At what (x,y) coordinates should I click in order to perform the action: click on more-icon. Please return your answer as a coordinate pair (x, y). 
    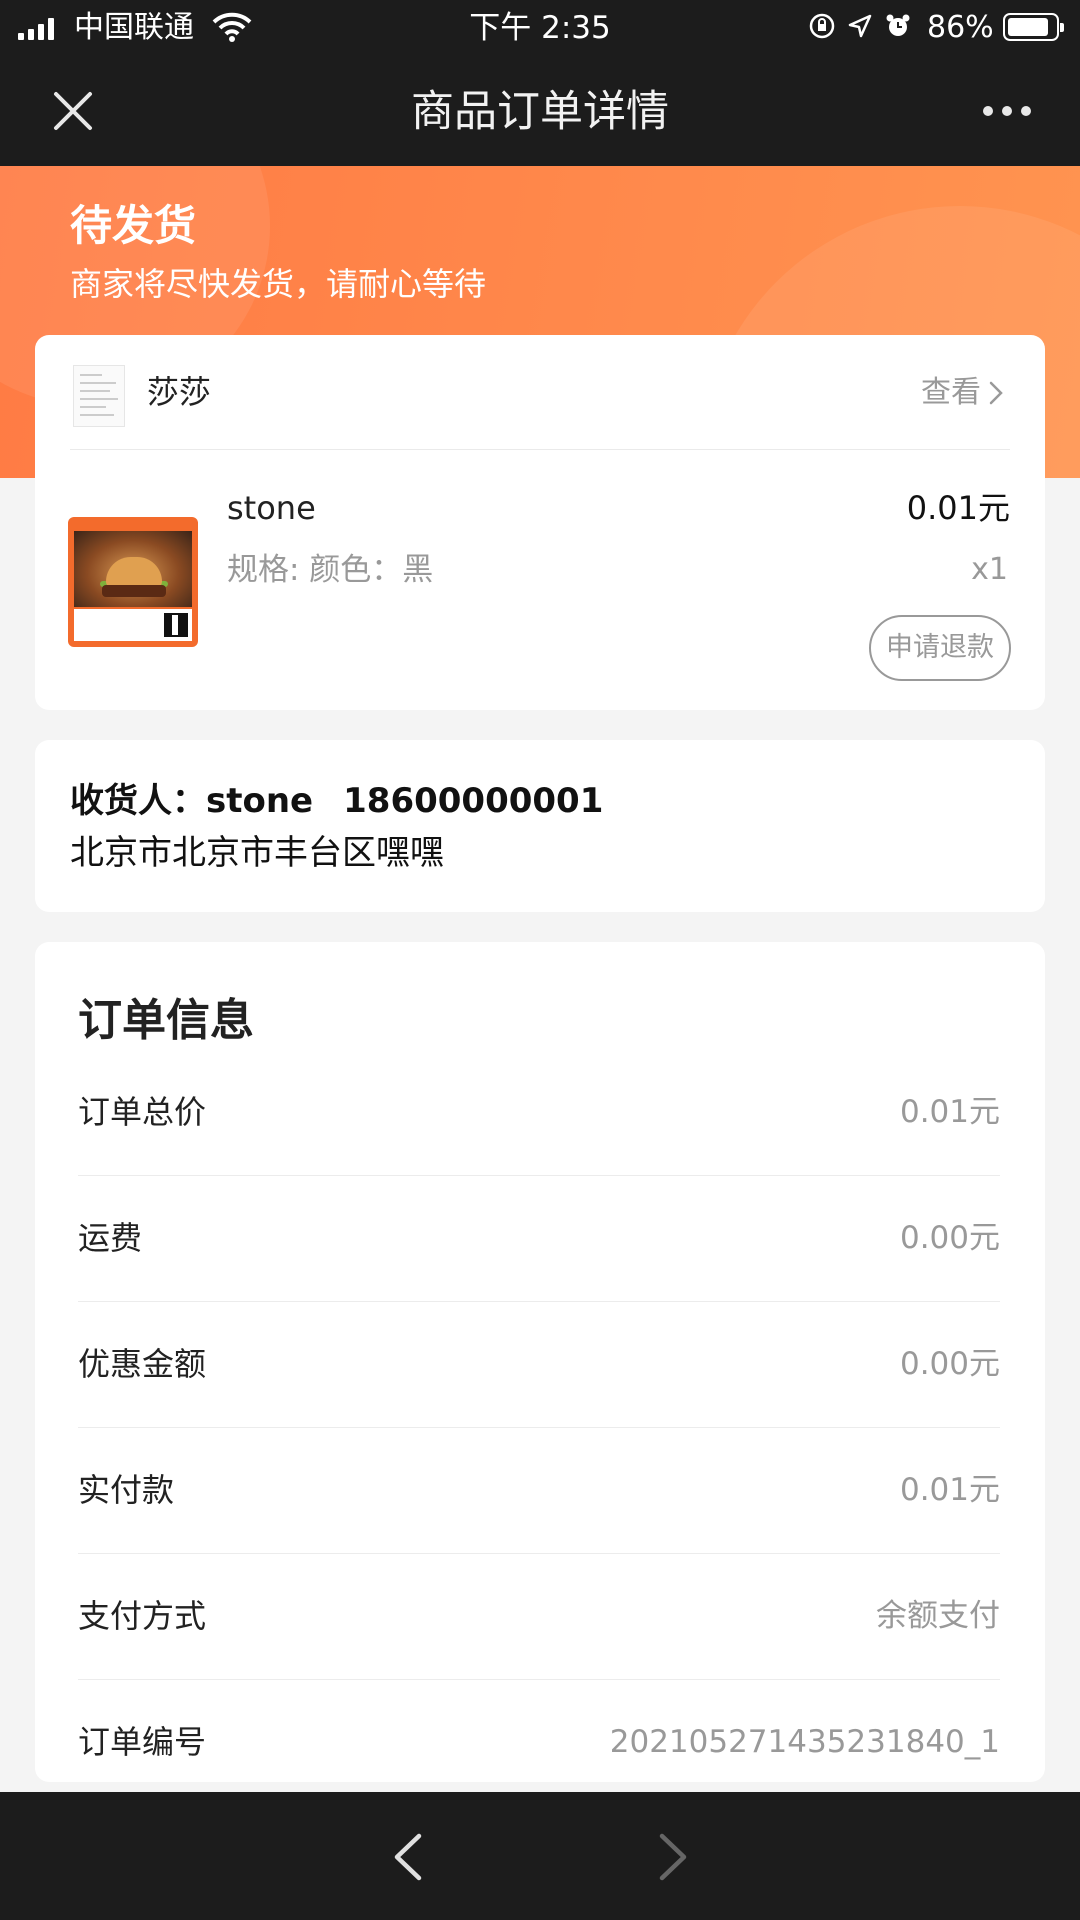
    Looking at the image, I should click on (1007, 111).